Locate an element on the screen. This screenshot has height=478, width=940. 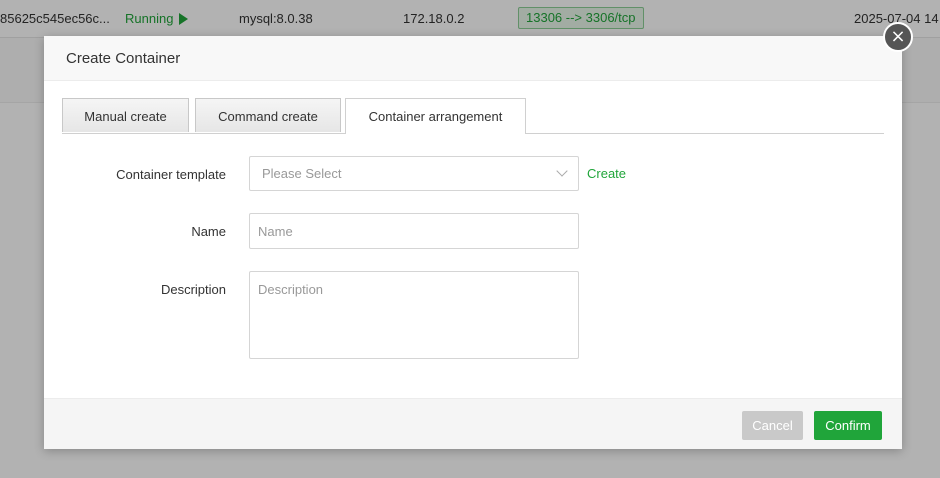
dialog-footer: Cancel Confirm is located at coordinates (473, 423).